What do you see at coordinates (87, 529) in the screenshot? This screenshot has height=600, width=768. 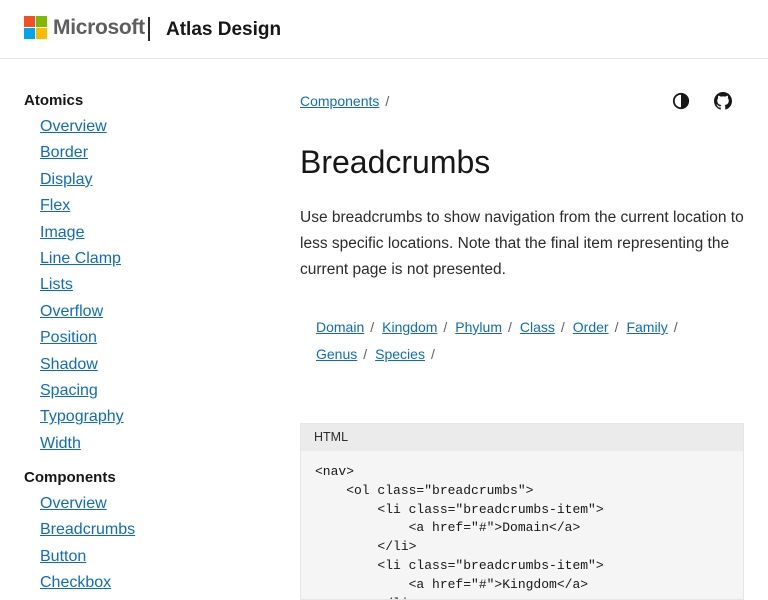 I see `sidebar-link-breadcrumbs: Breadcrumbs` at bounding box center [87, 529].